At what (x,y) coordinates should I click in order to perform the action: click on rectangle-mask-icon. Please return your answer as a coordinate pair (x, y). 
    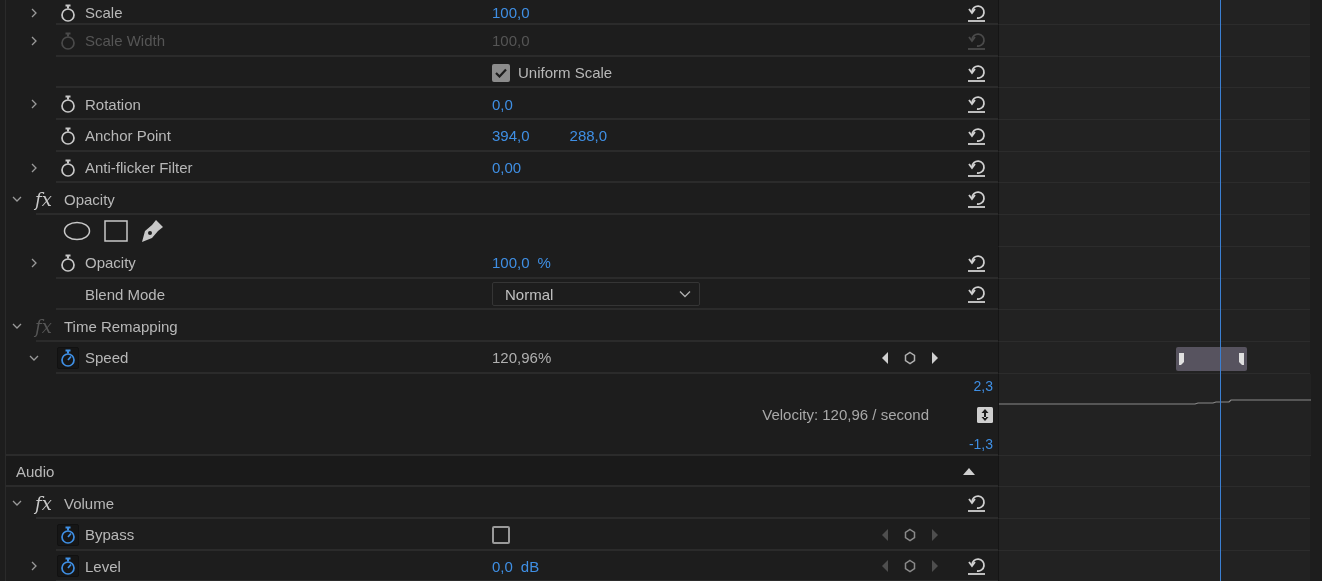
    Looking at the image, I should click on (116, 230).